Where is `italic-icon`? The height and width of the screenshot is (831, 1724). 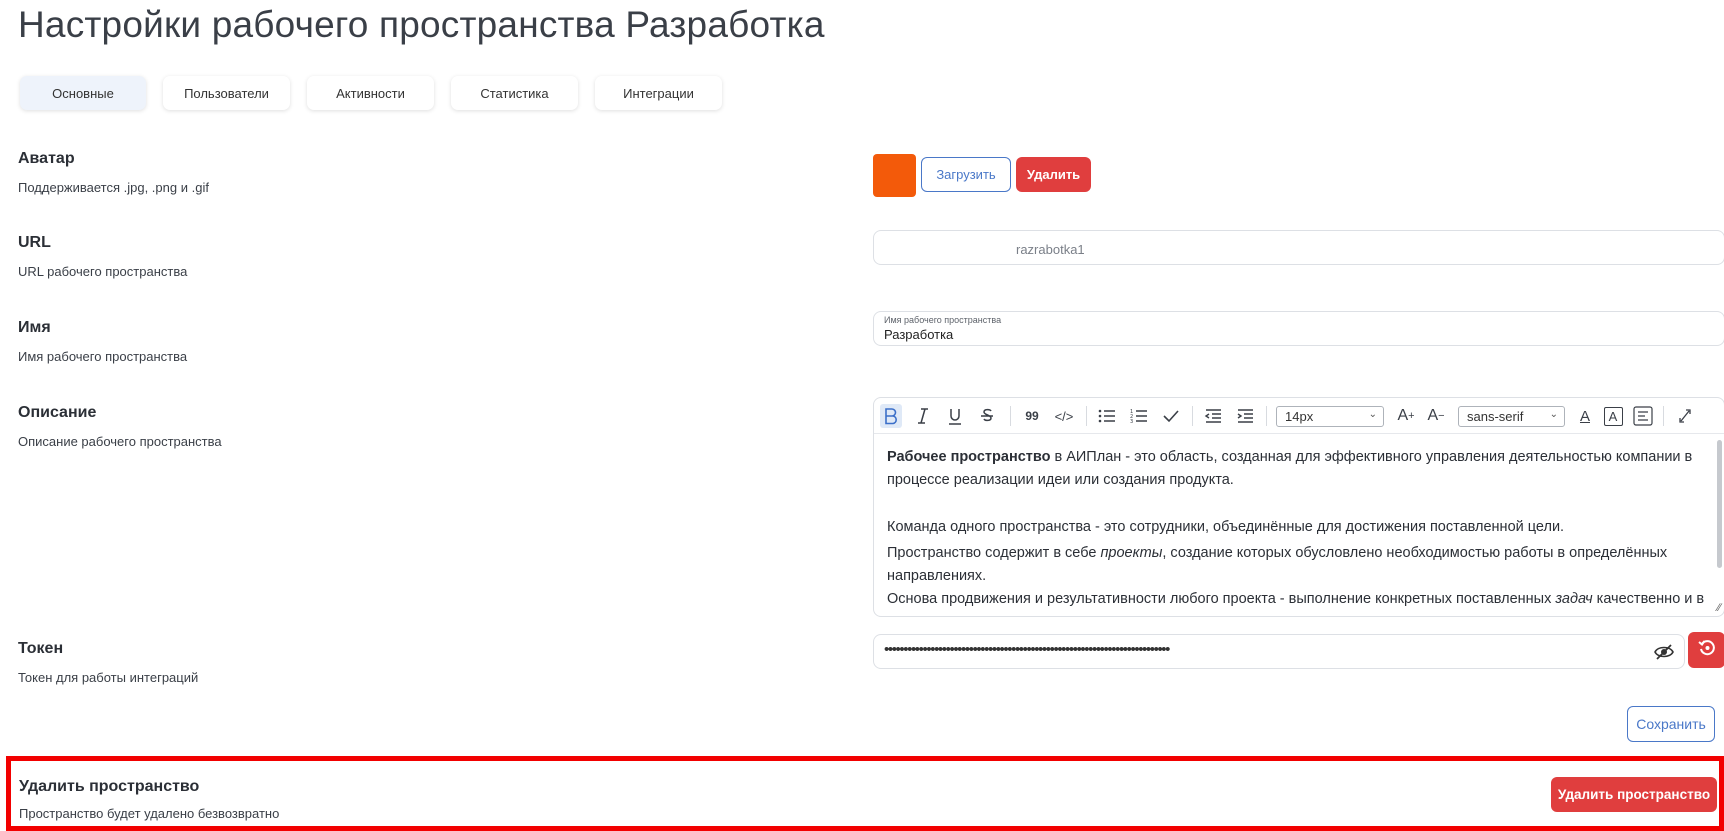
italic-icon is located at coordinates (923, 416).